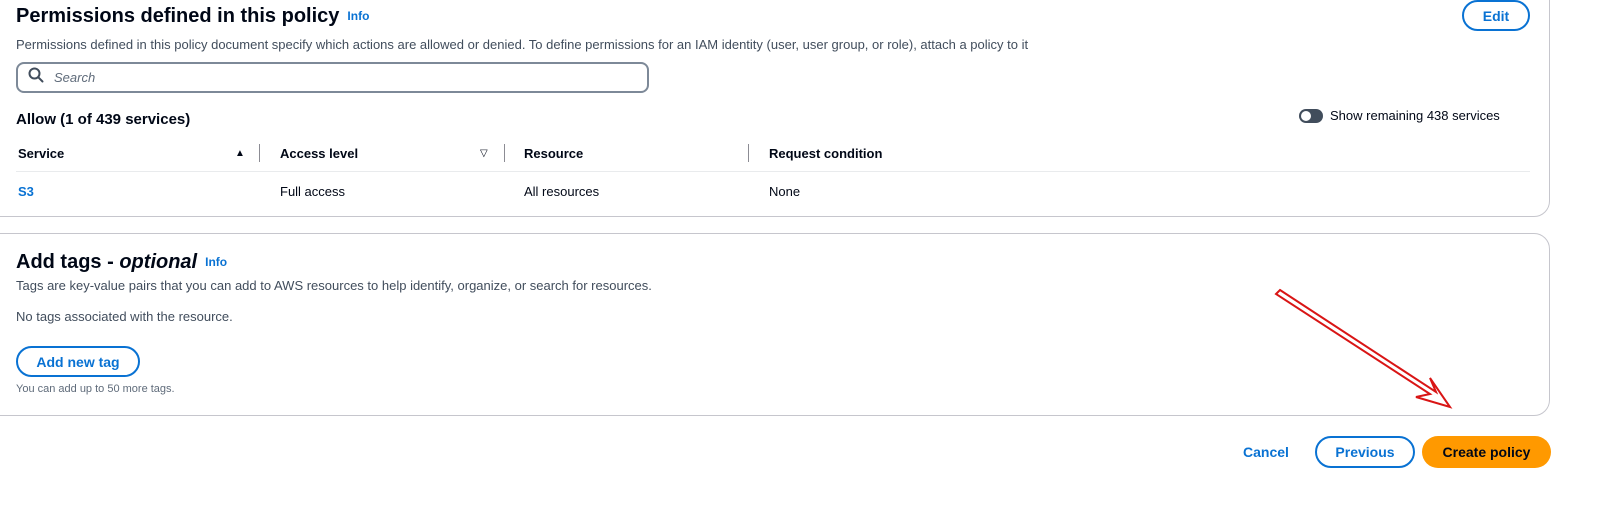 Image resolution: width=1603 pixels, height=514 pixels. Describe the element at coordinates (825, 153) in the screenshot. I see `column-header-request-condition: Request condition` at that location.